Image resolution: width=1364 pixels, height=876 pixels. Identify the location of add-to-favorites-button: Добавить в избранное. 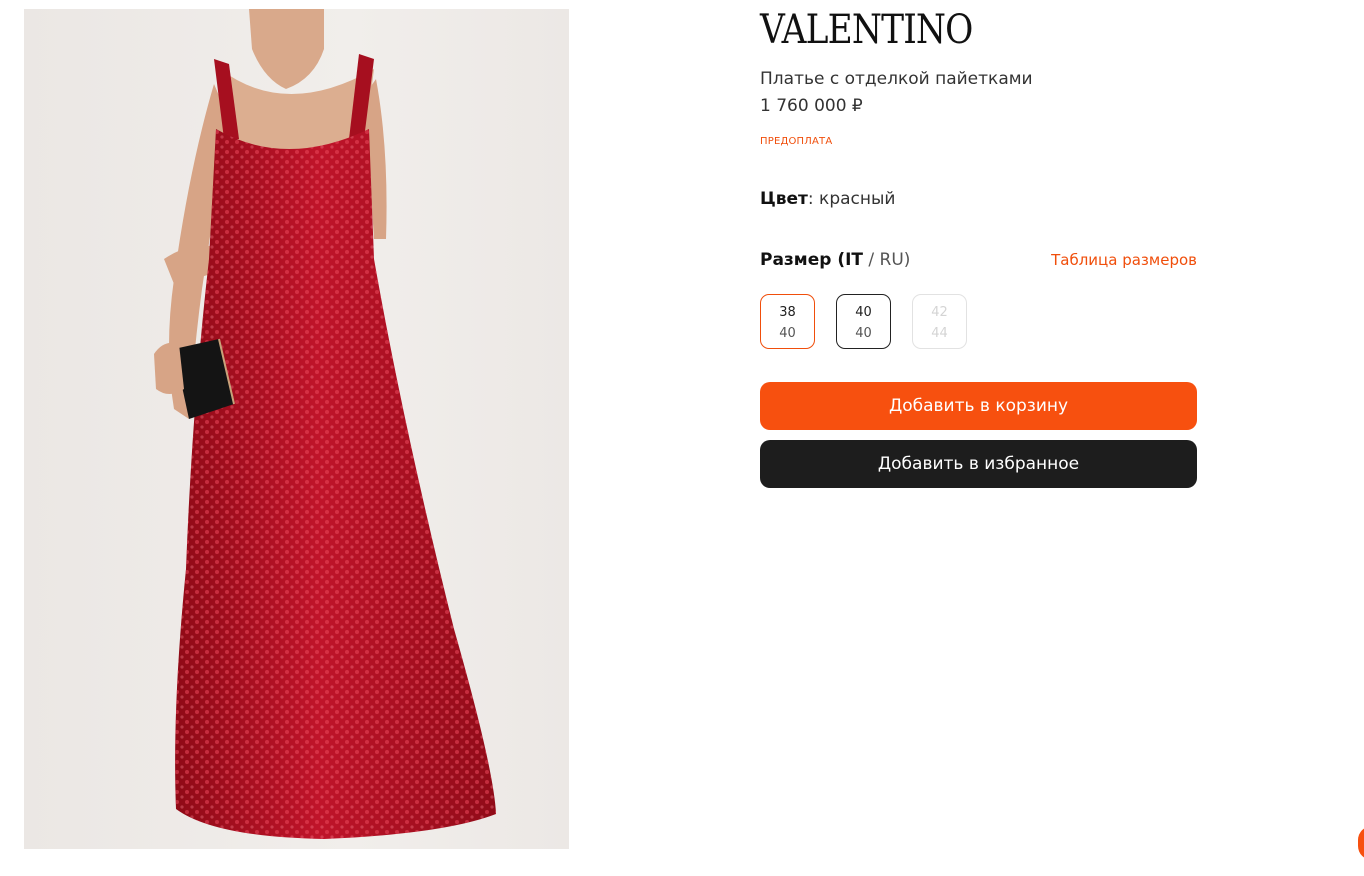
(978, 464).